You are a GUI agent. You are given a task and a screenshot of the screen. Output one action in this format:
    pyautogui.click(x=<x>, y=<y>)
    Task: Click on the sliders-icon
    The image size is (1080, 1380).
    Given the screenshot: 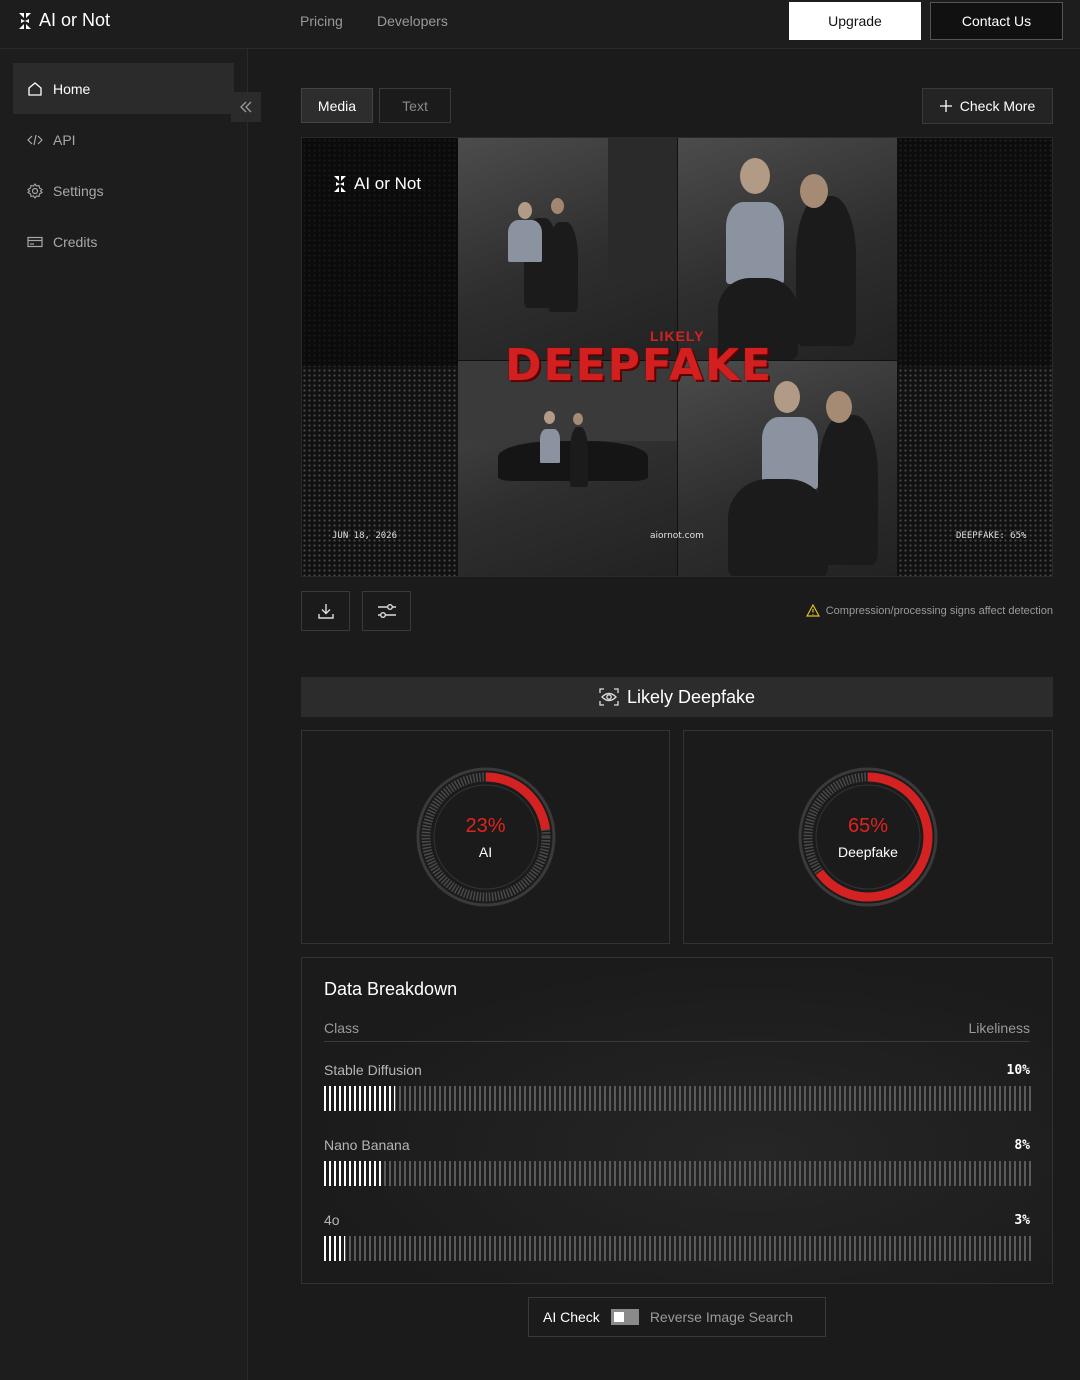 What is the action you would take?
    pyautogui.click(x=386, y=611)
    